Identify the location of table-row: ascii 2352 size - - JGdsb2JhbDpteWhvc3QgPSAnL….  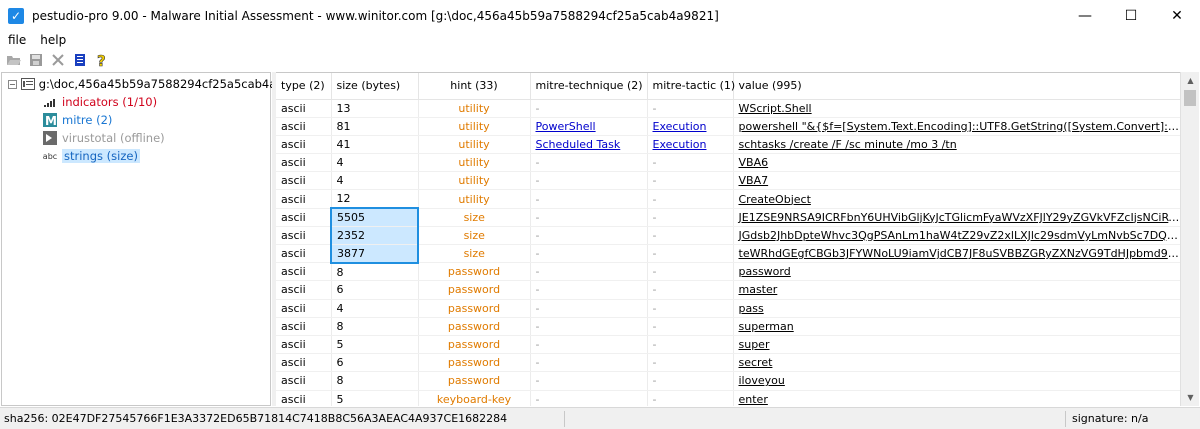
(728, 236).